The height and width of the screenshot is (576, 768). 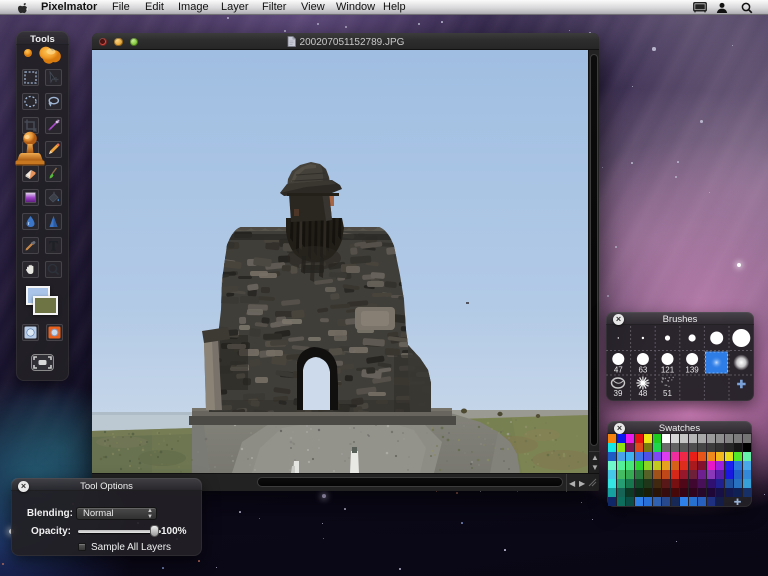 I want to click on svg-text: 48, so click(x=642, y=393).